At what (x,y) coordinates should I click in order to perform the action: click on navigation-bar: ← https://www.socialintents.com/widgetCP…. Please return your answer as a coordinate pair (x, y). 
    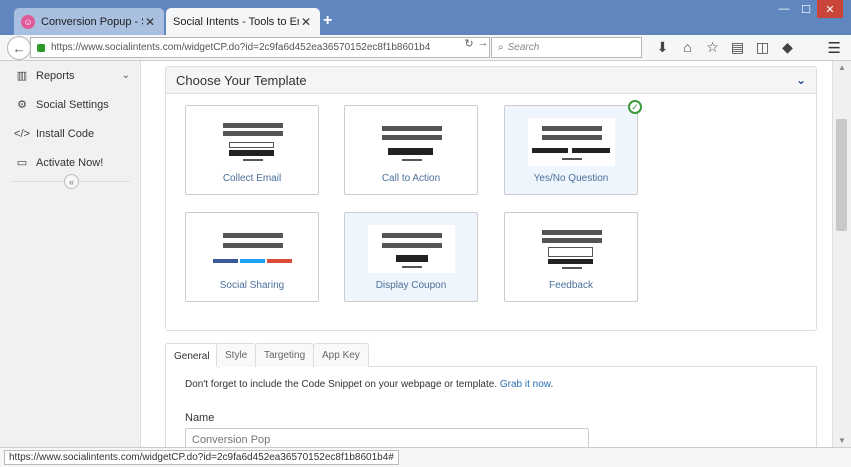
    Looking at the image, I should click on (425, 48).